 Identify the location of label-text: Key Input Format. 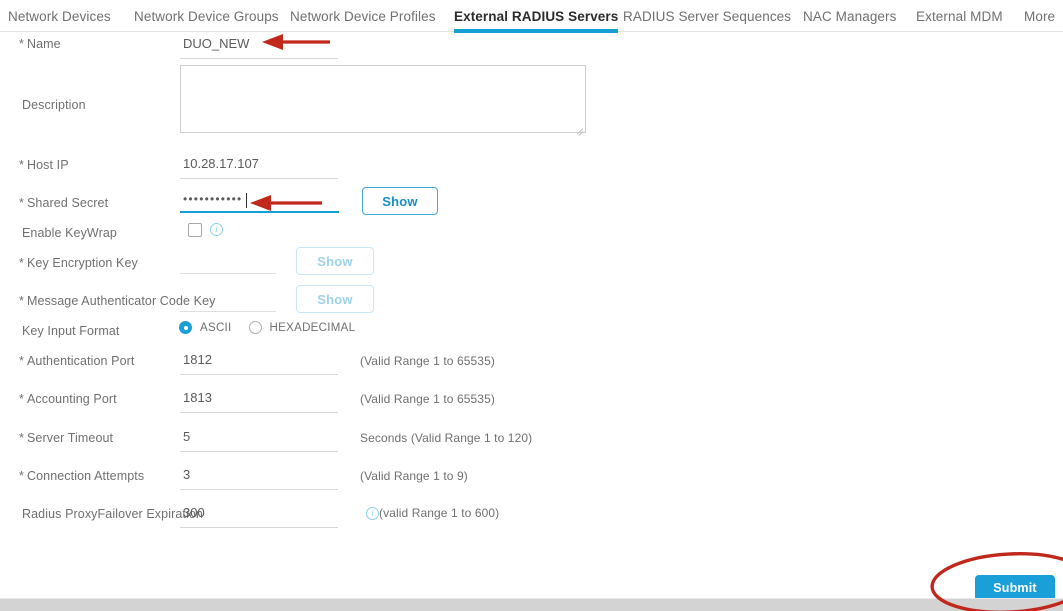
(71, 331).